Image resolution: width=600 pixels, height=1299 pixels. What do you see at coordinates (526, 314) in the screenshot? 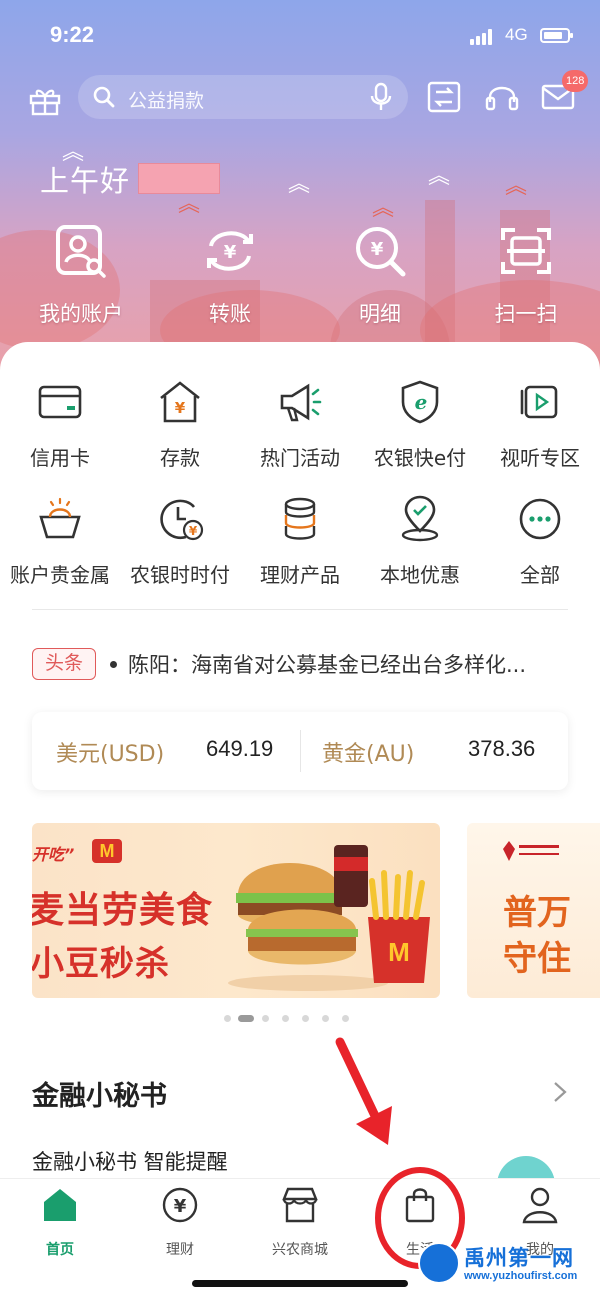
I see `quick-action-label: 扫一扫` at bounding box center [526, 314].